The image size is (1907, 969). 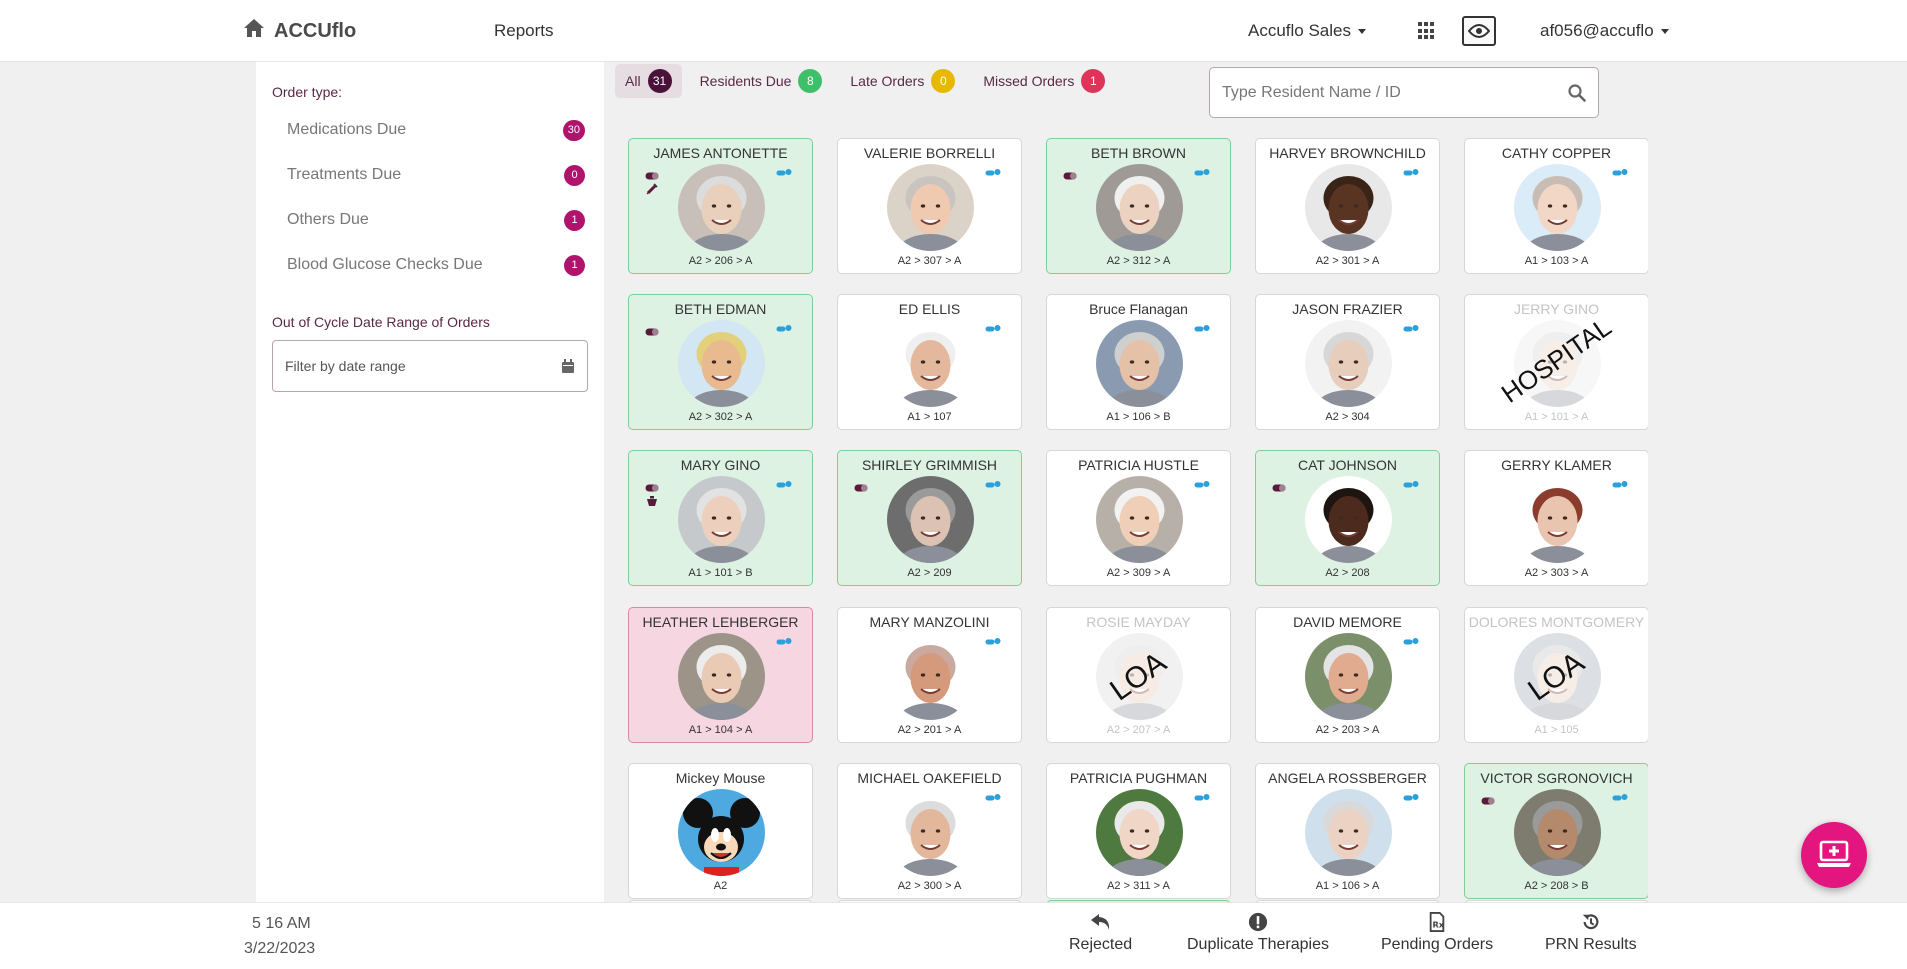 What do you see at coordinates (1347, 465) in the screenshot?
I see `resident-name: CAT JOHNSON` at bounding box center [1347, 465].